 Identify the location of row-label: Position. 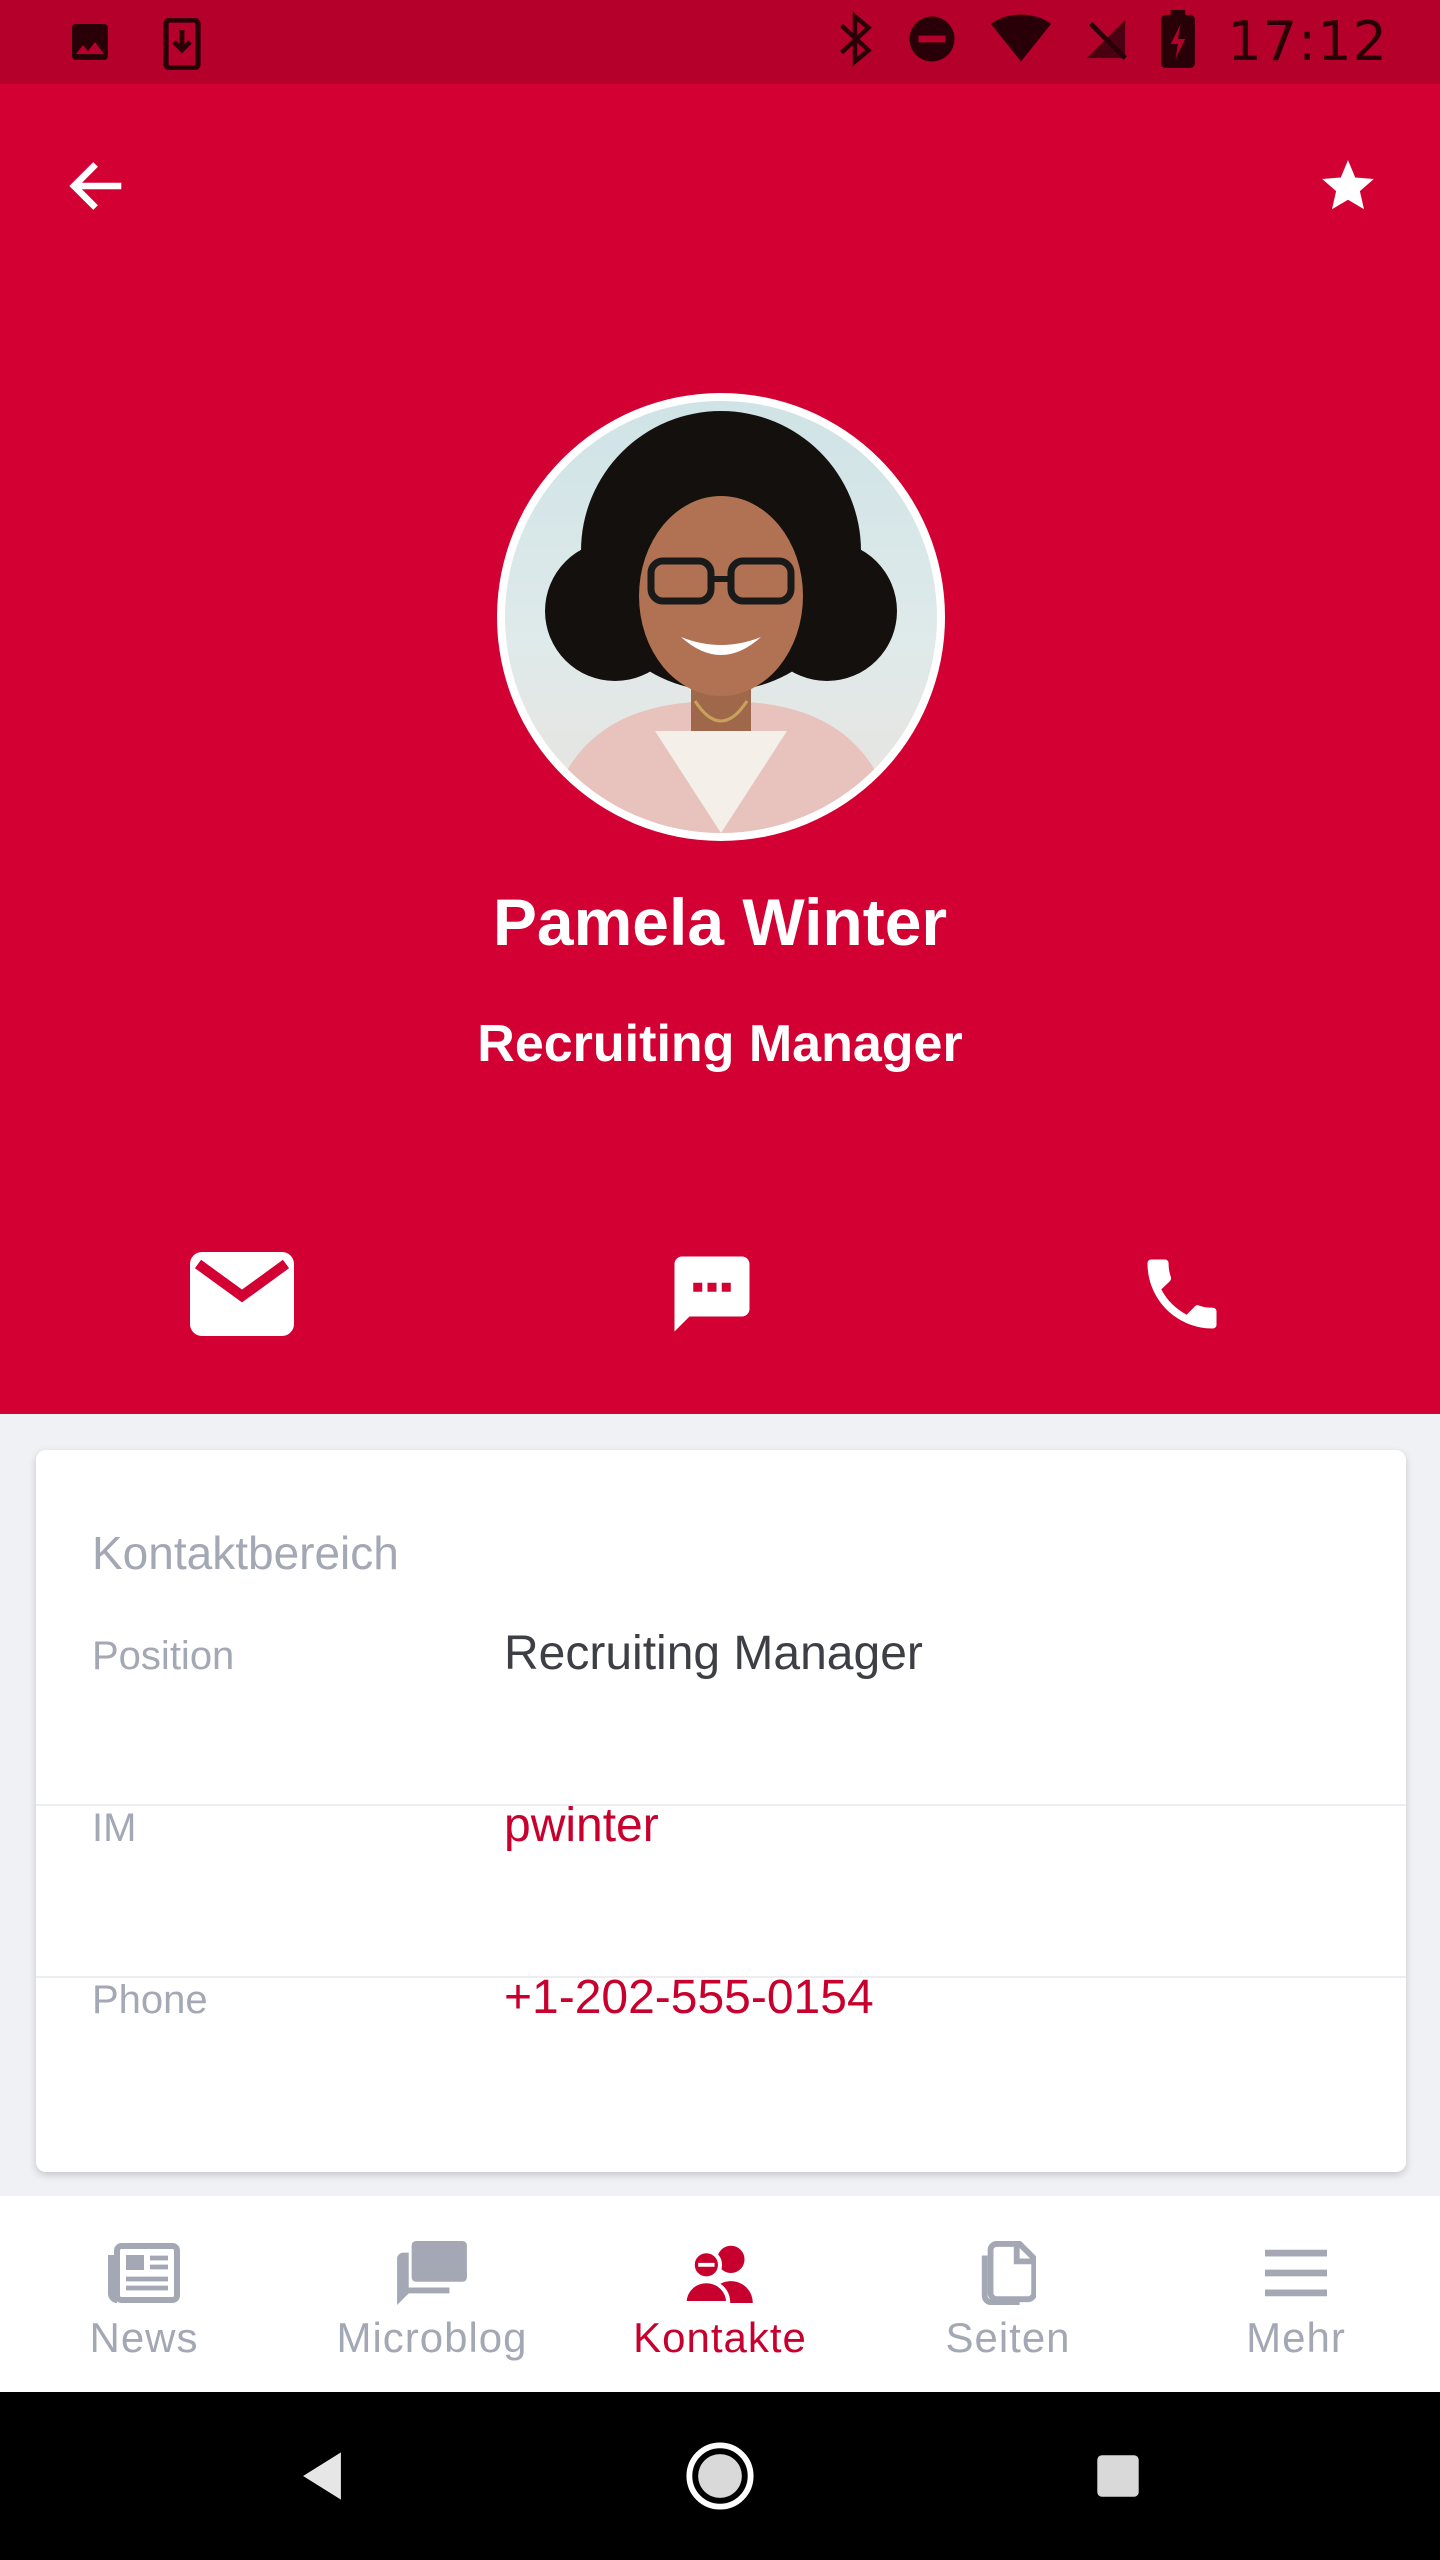
(163, 1656).